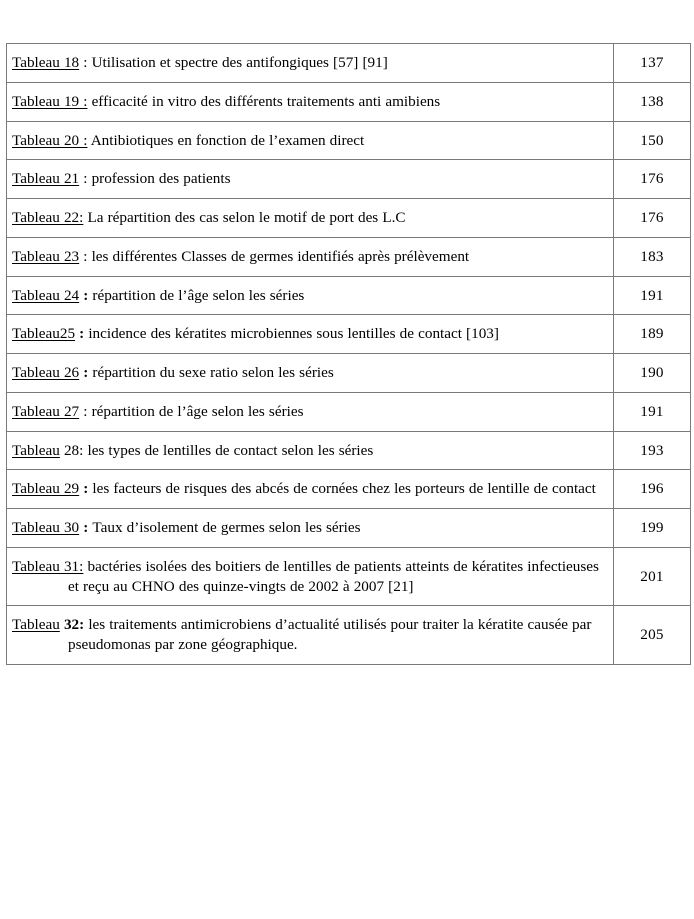  I want to click on table-page-number: 138, so click(652, 101).